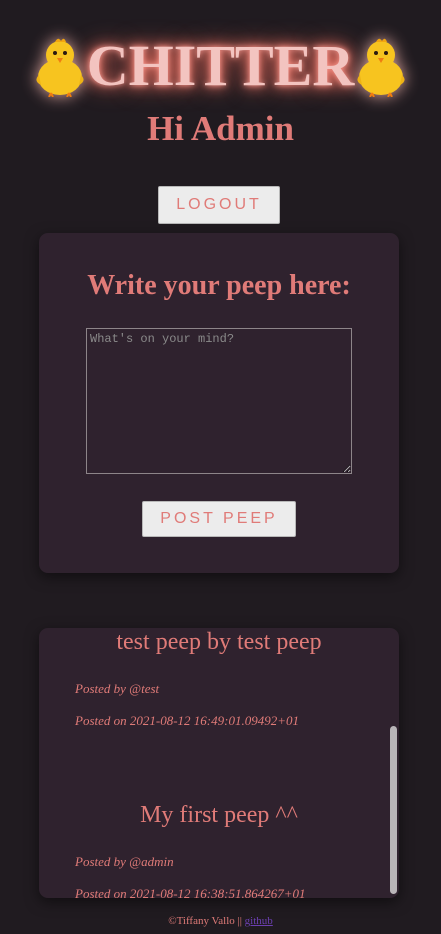 The image size is (441, 934). I want to click on footer-copyright: ©Tiffany Vallo ||, so click(206, 921).